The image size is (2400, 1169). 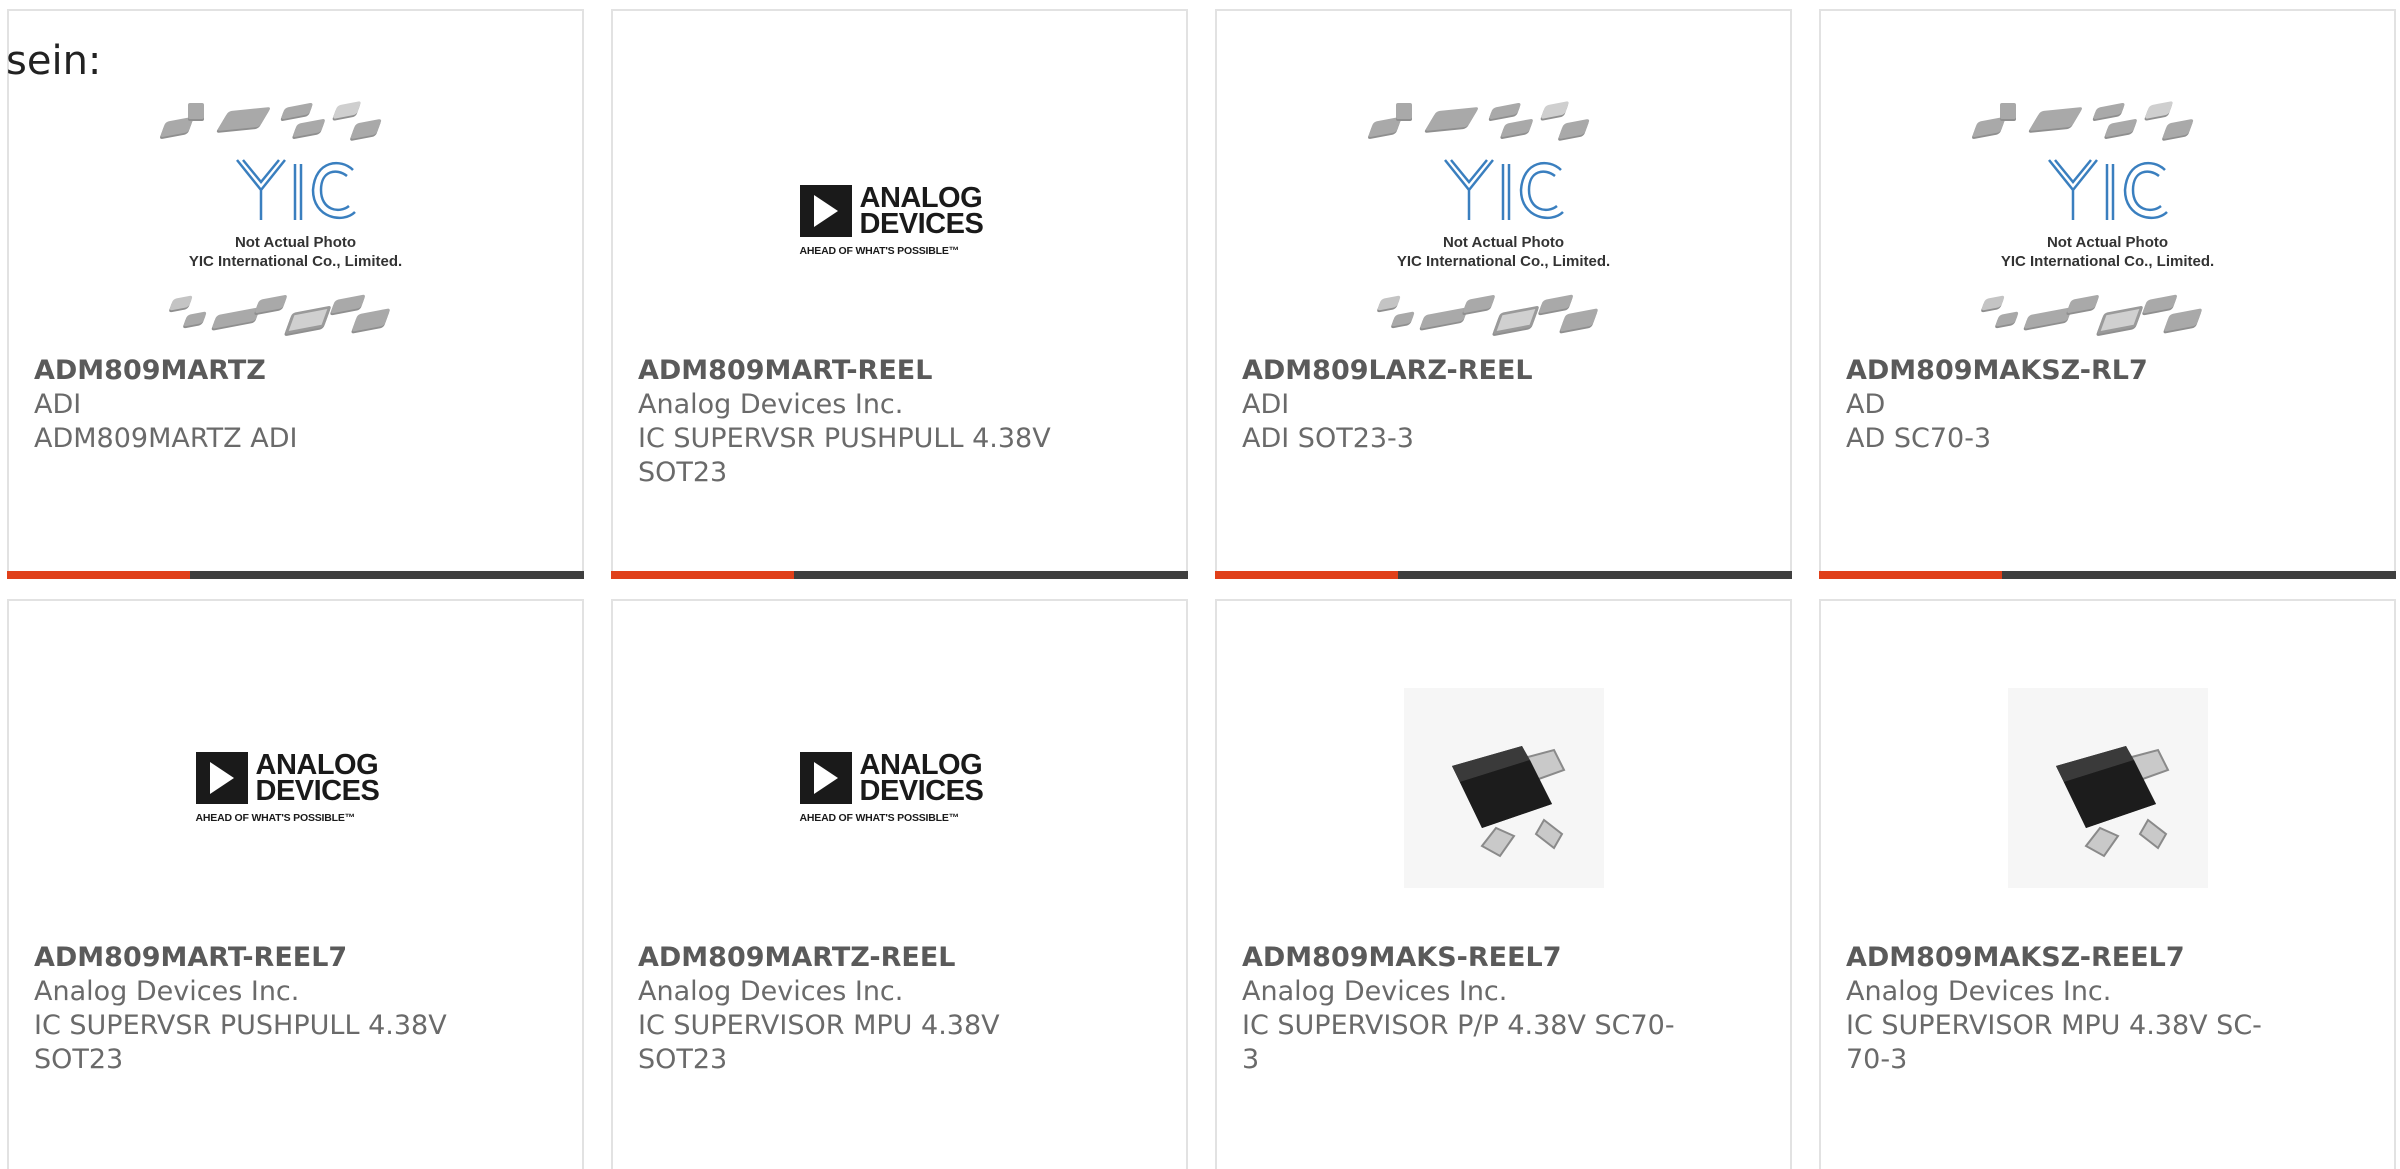 I want to click on part-number-link: ADM809MAKSZ-RL7, so click(x=2107, y=371).